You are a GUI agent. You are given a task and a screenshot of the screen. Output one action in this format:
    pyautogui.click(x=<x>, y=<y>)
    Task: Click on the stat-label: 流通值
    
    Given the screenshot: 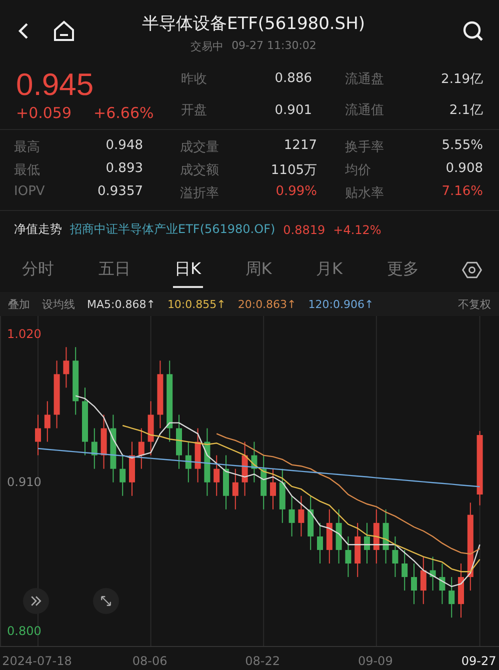 What is the action you would take?
    pyautogui.click(x=364, y=111)
    